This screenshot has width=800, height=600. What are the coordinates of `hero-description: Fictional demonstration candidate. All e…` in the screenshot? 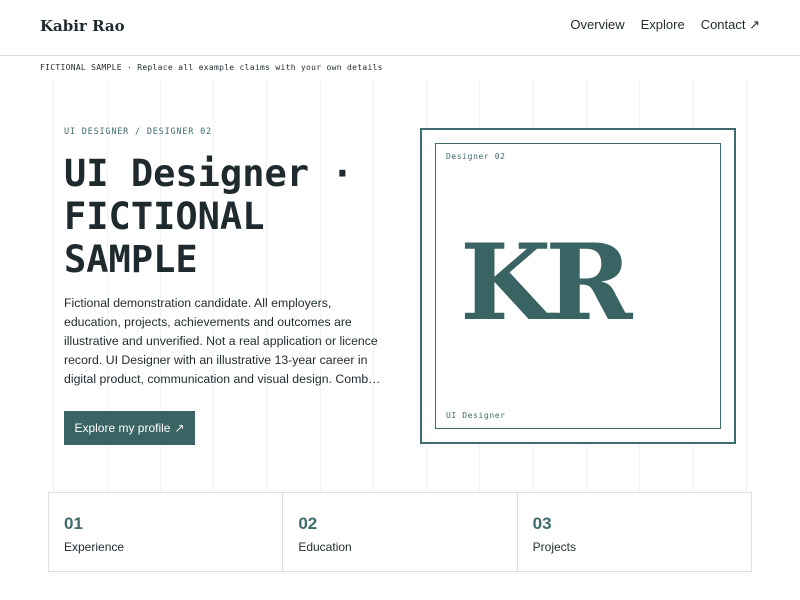 It's located at (222, 341).